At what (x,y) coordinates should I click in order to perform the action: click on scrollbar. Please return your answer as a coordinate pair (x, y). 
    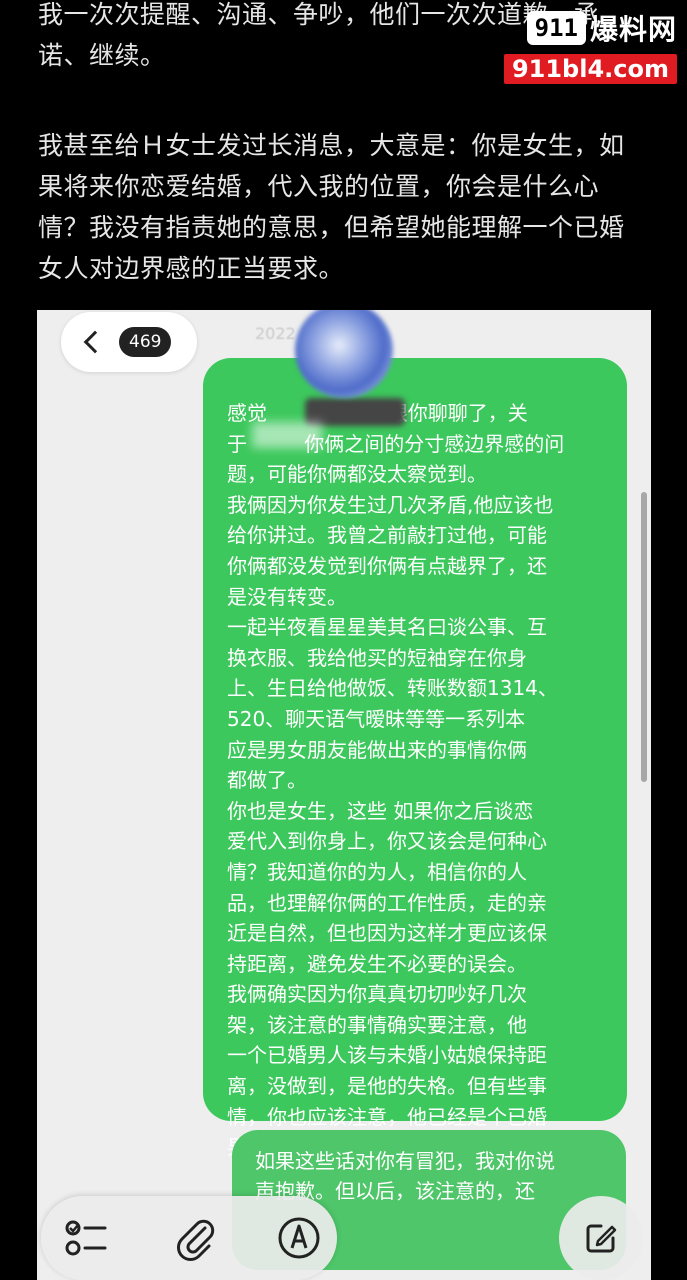
    Looking at the image, I should click on (644, 637).